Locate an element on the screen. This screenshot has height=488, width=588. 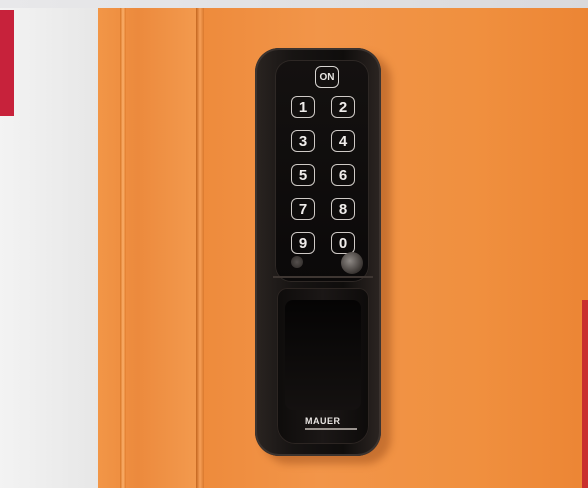
on-key: ON is located at coordinates (327, 77).